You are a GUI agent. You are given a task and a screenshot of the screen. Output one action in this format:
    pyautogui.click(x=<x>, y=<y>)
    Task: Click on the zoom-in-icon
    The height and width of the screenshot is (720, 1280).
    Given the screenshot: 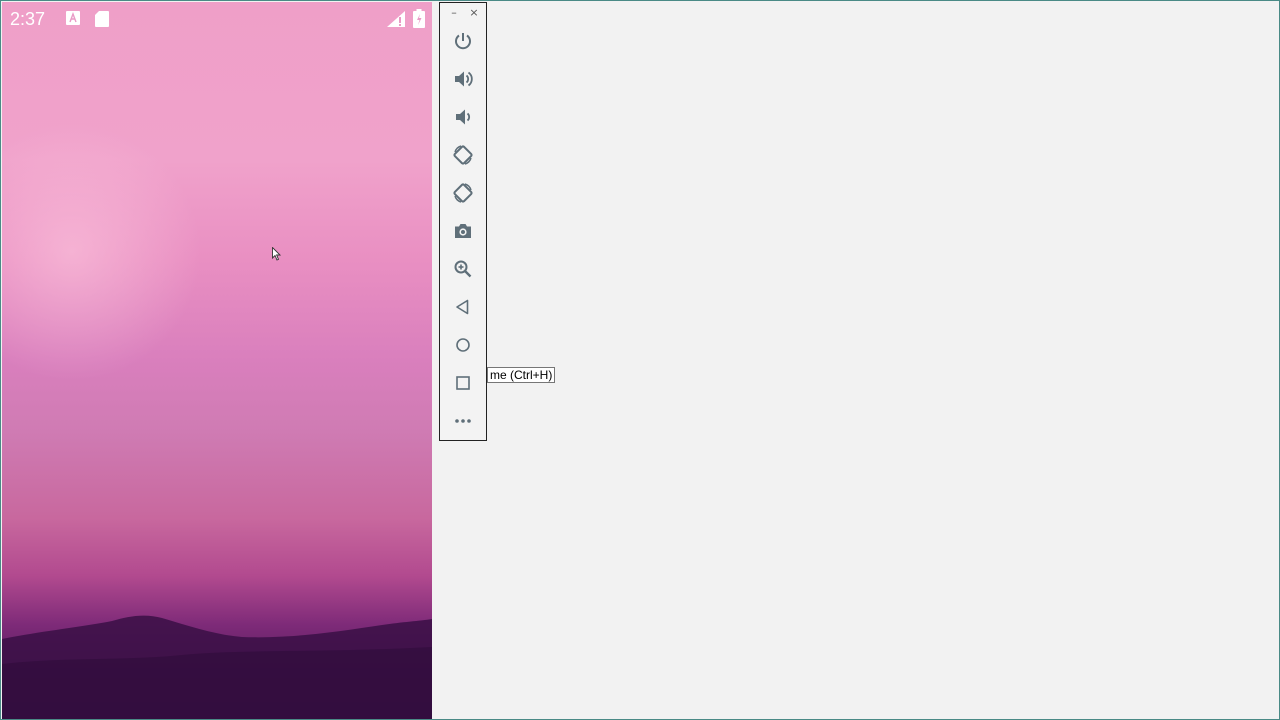 What is the action you would take?
    pyautogui.click(x=463, y=269)
    